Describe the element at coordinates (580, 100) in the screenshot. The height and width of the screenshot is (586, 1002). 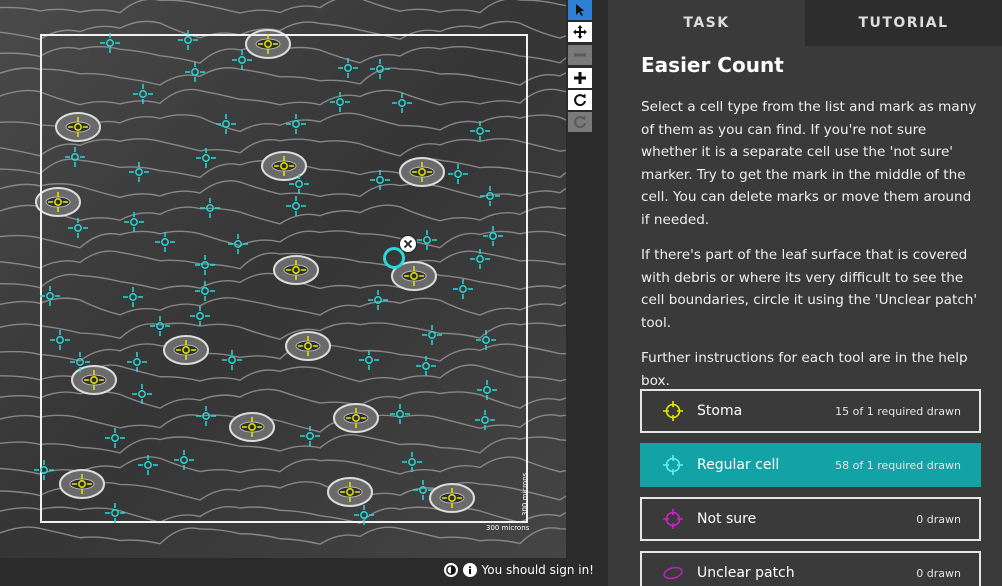
I see `rotate-icon` at that location.